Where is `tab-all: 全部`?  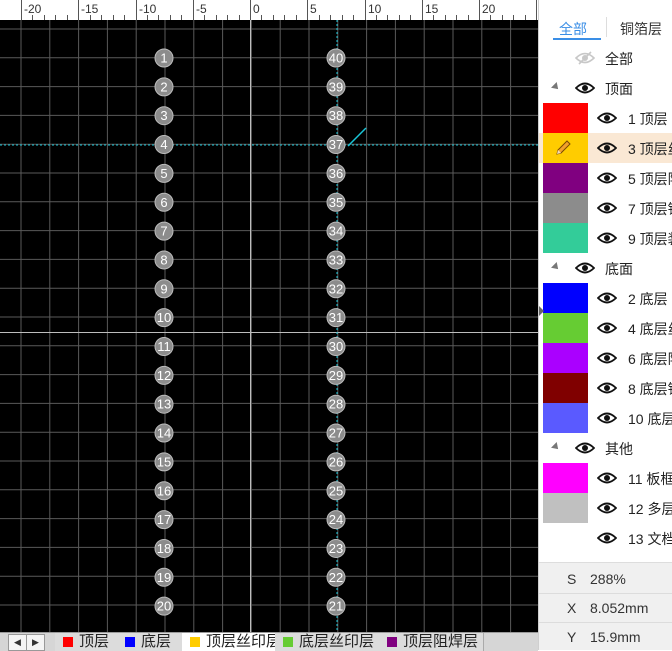 tab-all: 全部 is located at coordinates (573, 29).